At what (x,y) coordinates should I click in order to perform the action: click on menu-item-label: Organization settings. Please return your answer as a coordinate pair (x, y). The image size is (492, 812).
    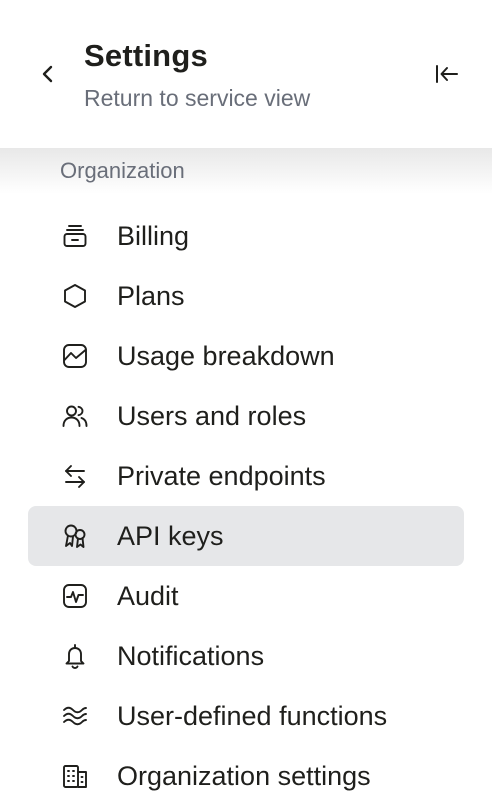
    Looking at the image, I should click on (244, 776).